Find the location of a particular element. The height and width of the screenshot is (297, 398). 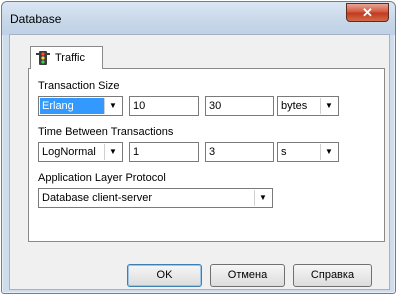

title-bar: Database ✕ is located at coordinates (198, 18).